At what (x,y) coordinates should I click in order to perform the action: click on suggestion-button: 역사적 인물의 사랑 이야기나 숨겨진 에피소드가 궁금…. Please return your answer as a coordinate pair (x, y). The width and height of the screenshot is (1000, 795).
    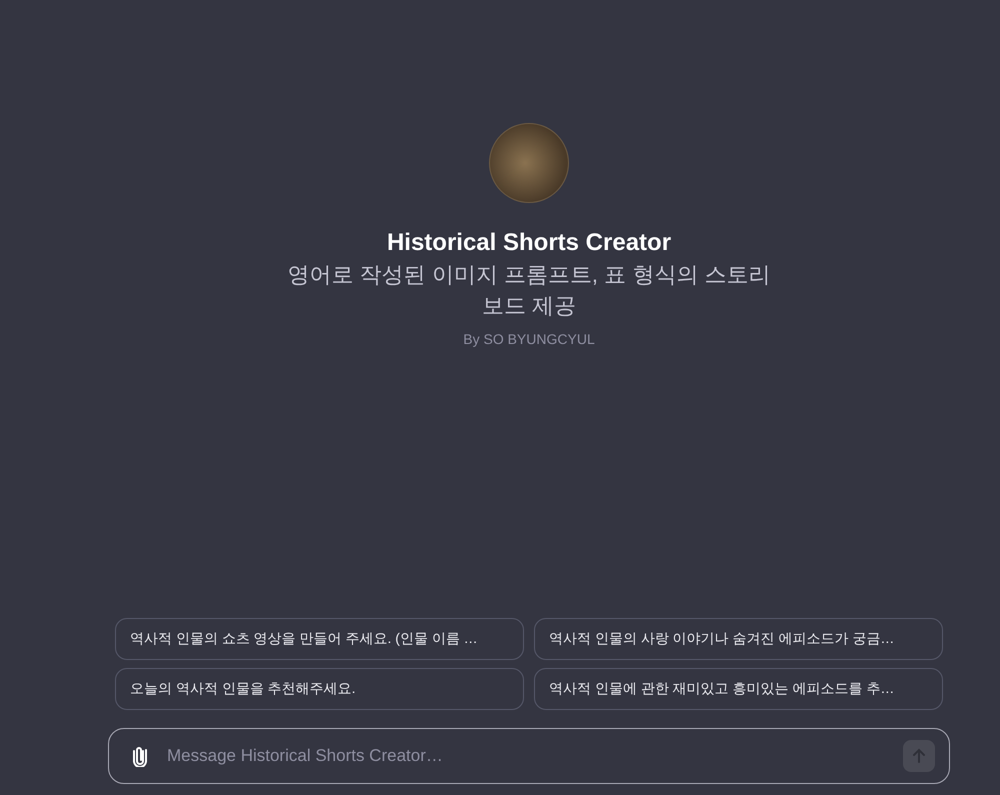
    Looking at the image, I should click on (738, 639).